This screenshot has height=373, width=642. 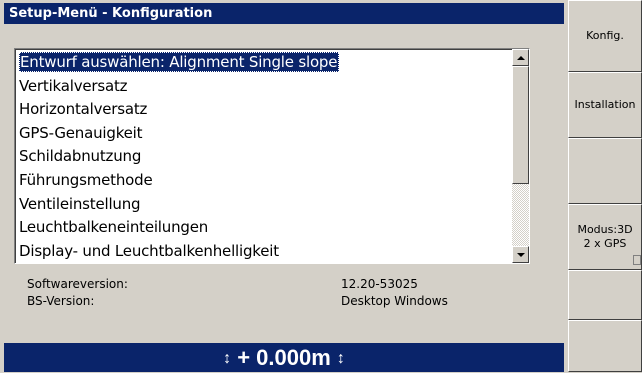 I want to click on menu-item-leuchtbalkeneinteilungen: Leuchtbalkeneinteilungen, so click(x=272, y=228).